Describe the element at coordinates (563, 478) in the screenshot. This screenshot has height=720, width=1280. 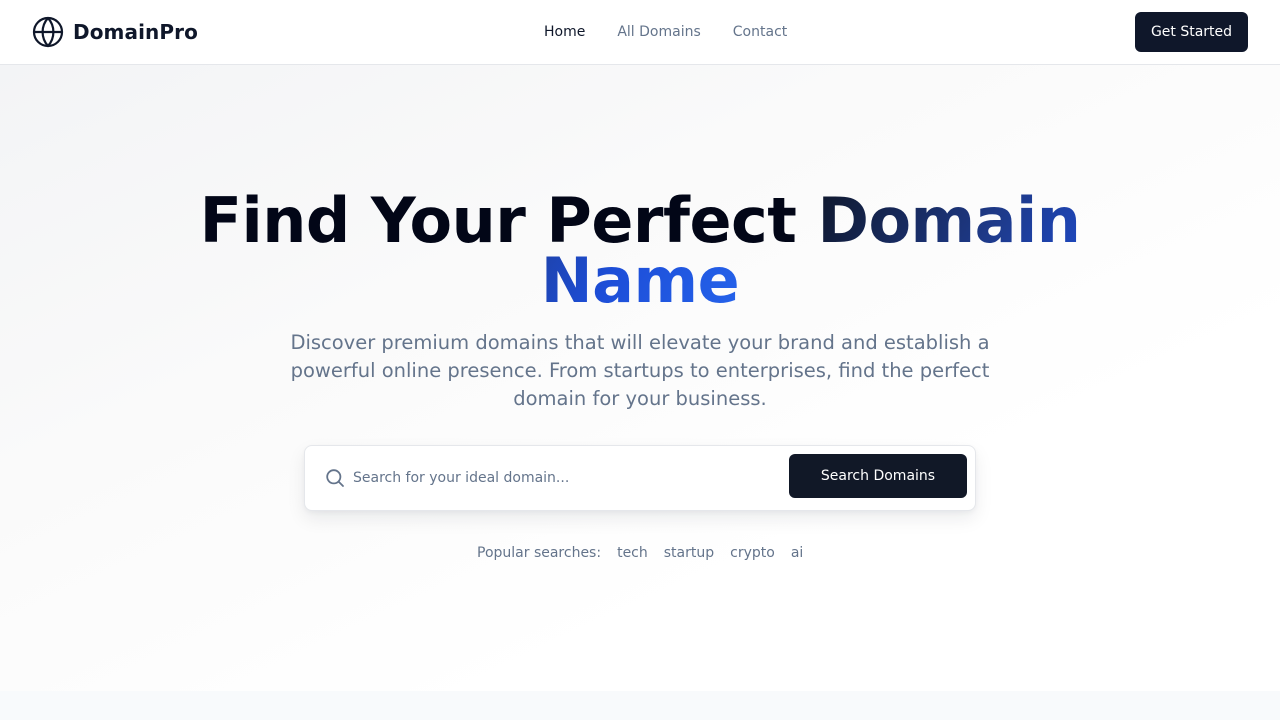
I see `domain-search-input` at that location.